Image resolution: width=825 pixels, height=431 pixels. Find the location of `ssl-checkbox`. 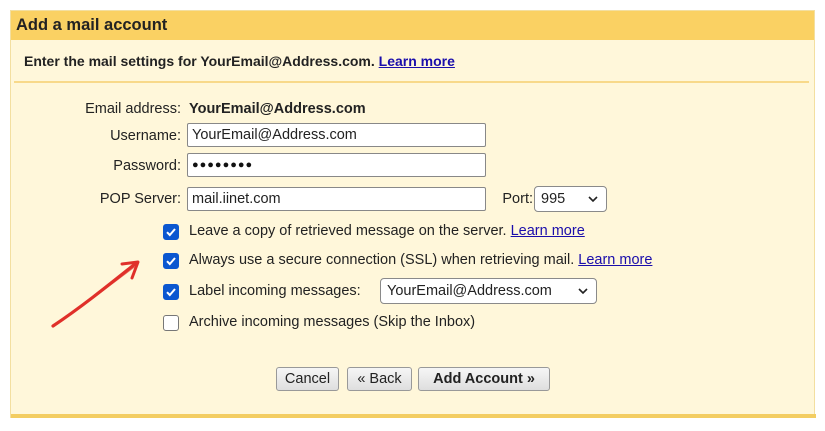

ssl-checkbox is located at coordinates (171, 261).